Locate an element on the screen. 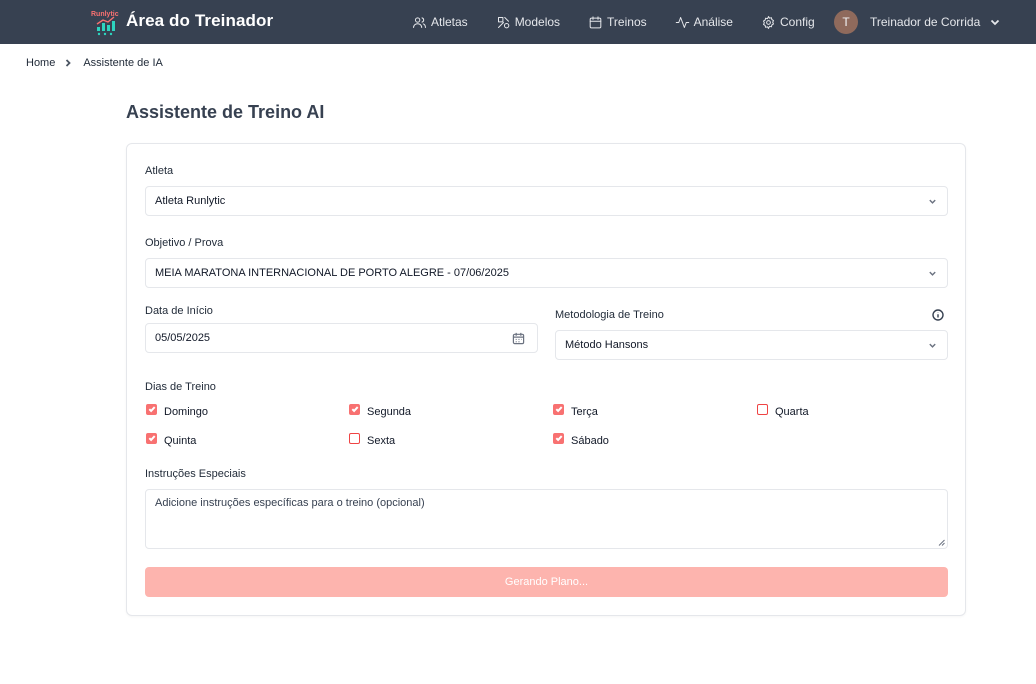 This screenshot has height=684, width=1036. day-checkbox-domingo: Domingo is located at coordinates (177, 410).